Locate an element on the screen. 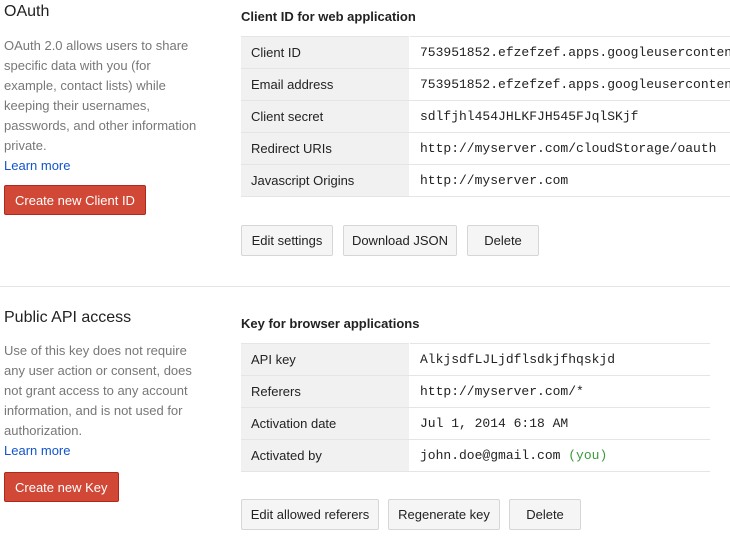 Image resolution: width=730 pixels, height=543 pixels. table-row: Referers http://myserver.com/* is located at coordinates (475, 391).